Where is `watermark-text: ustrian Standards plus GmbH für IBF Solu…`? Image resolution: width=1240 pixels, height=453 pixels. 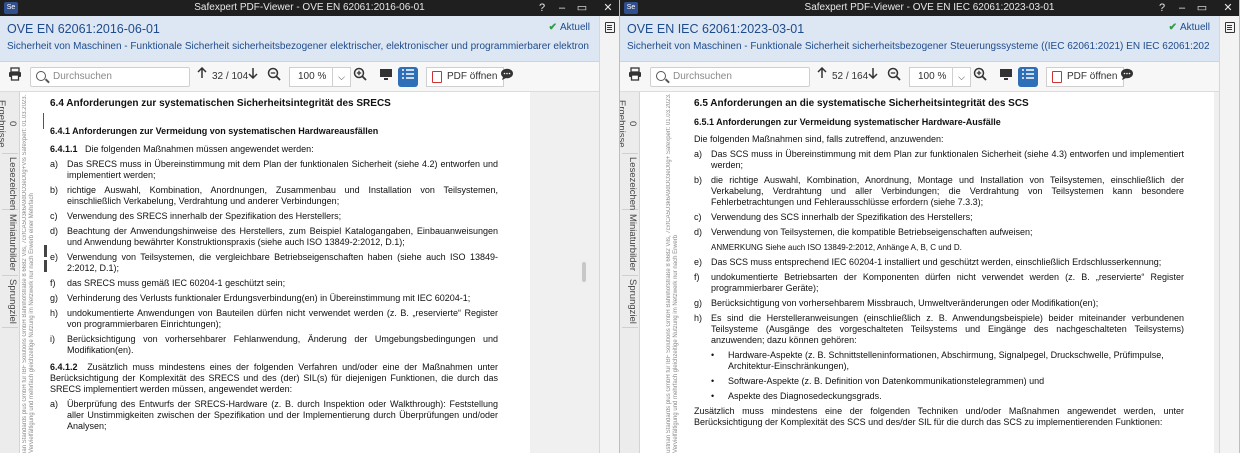
watermark-text: ustrian Standards plus GmbH für IBF Solu… is located at coordinates (672, 273).